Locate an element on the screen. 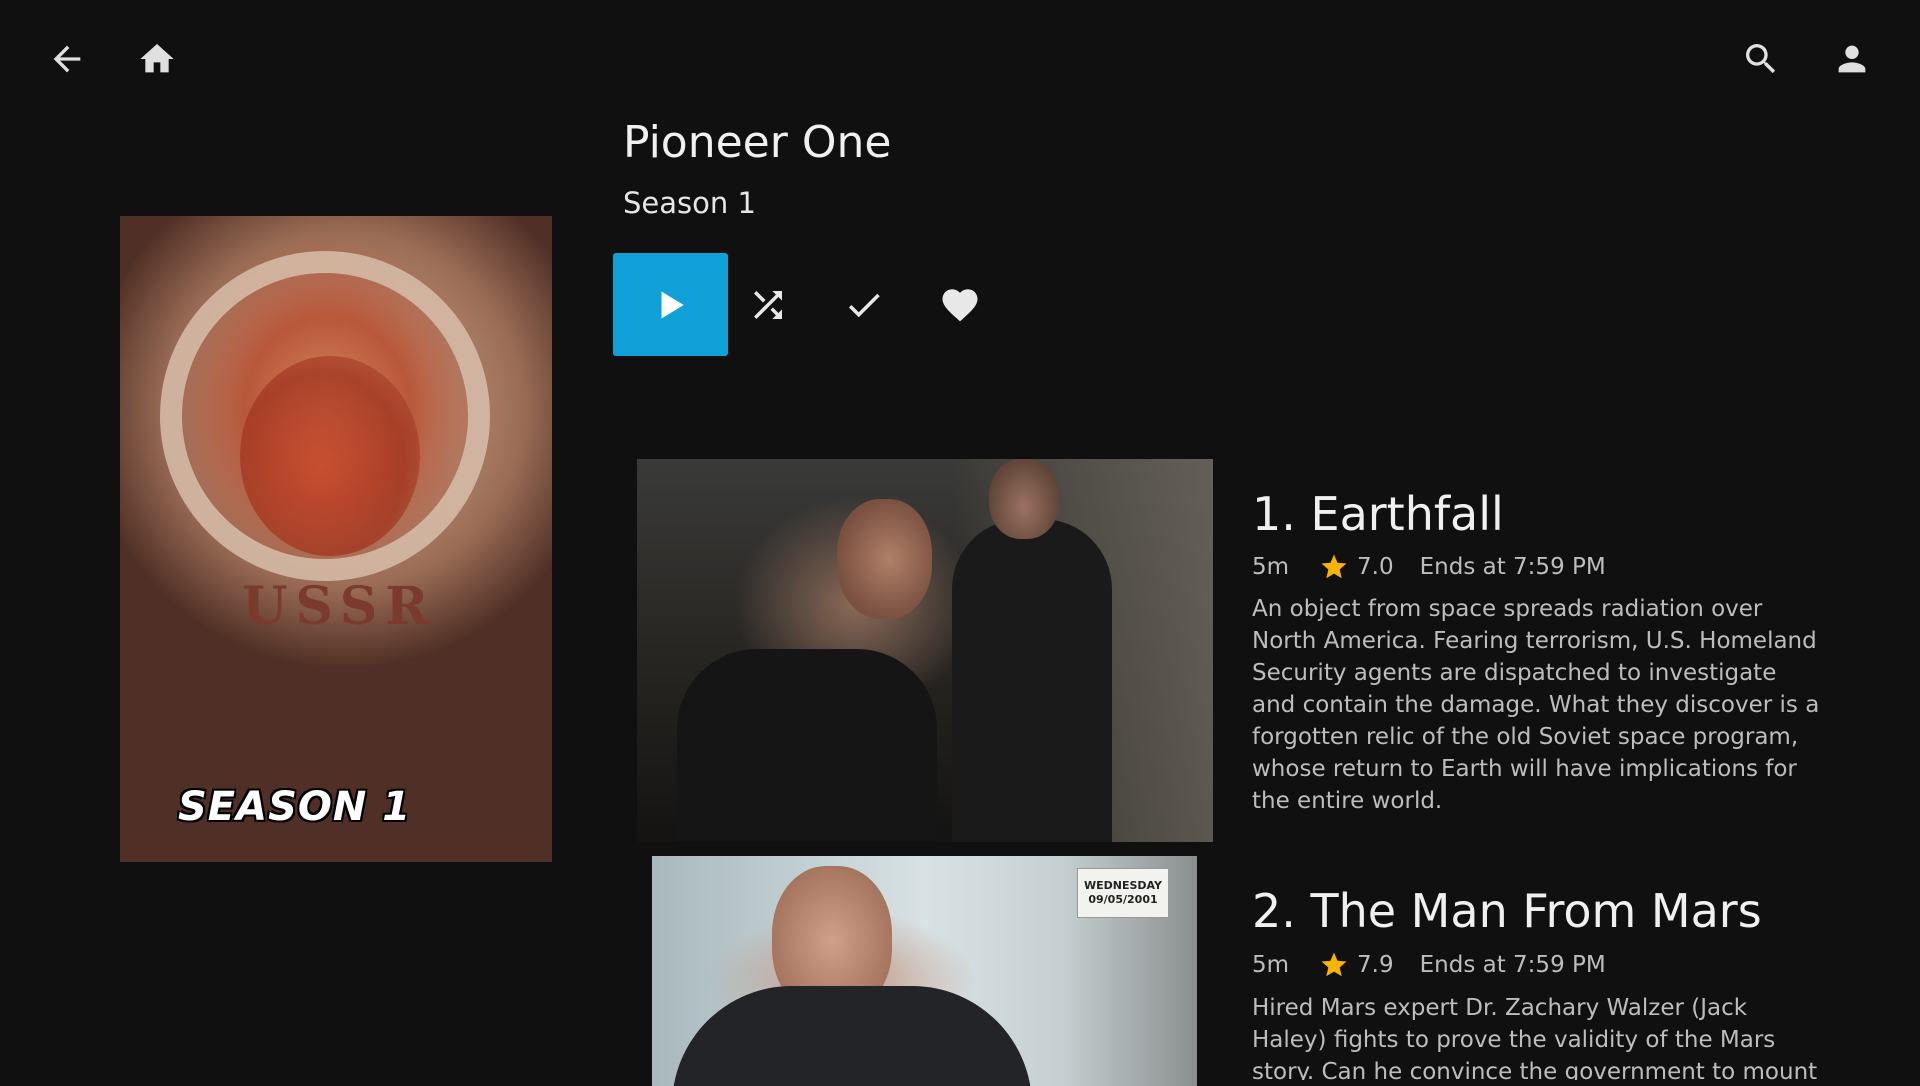 The width and height of the screenshot is (1920, 1086). arrow-left-icon is located at coordinates (67, 59).